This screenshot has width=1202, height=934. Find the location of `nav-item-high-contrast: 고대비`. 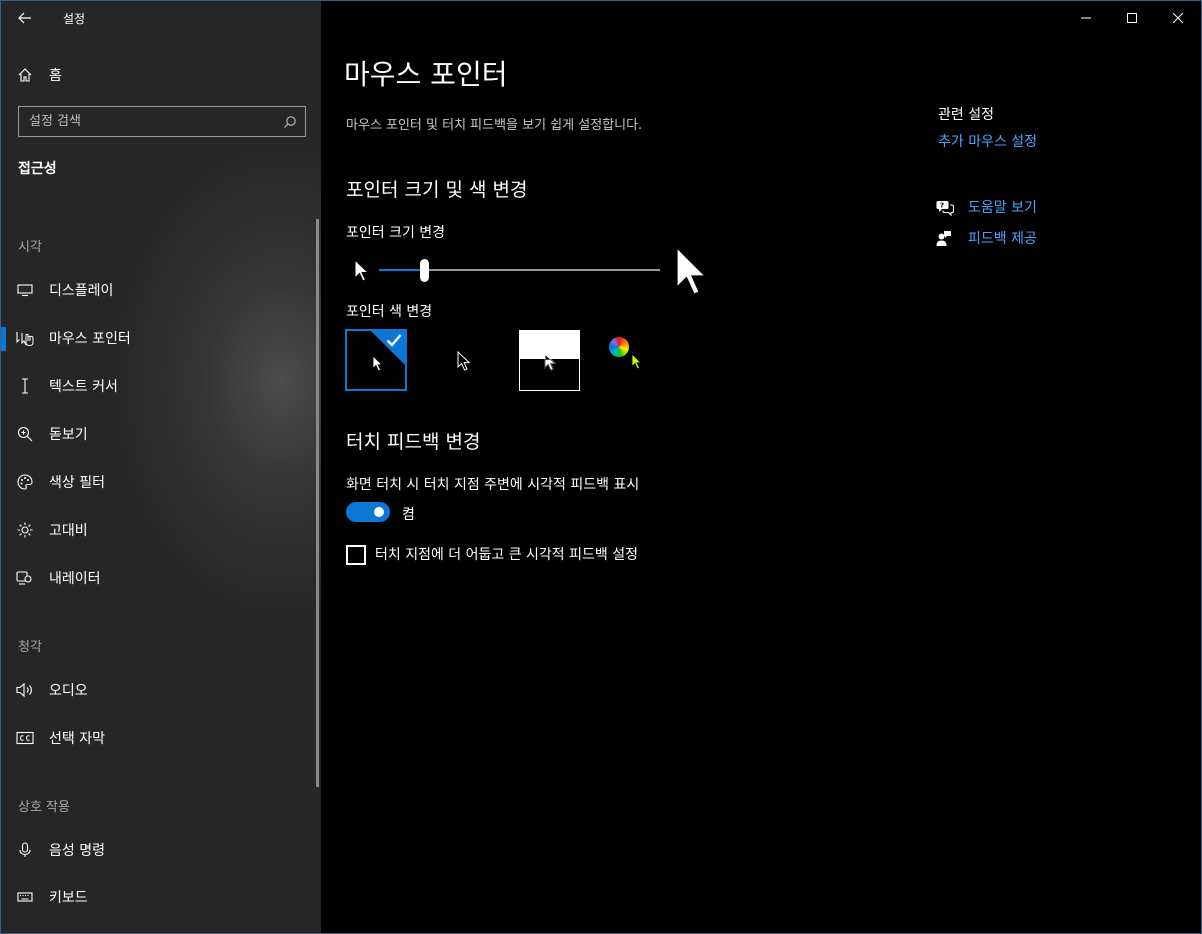

nav-item-high-contrast: 고대비 is located at coordinates (159, 530).